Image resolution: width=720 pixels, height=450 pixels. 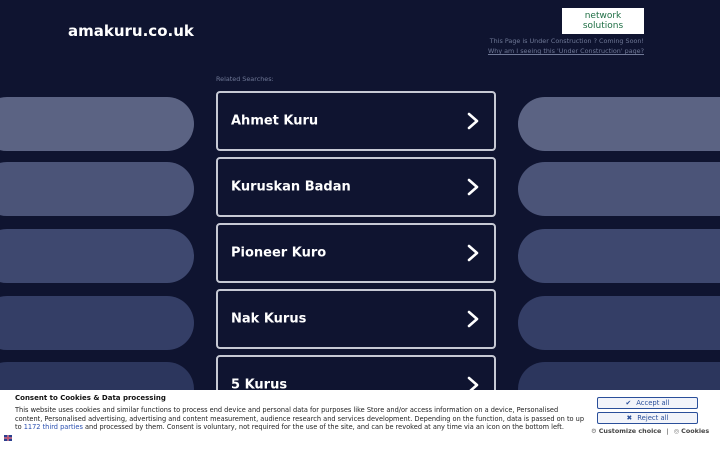 I want to click on uk-flag-icon, so click(x=8, y=438).